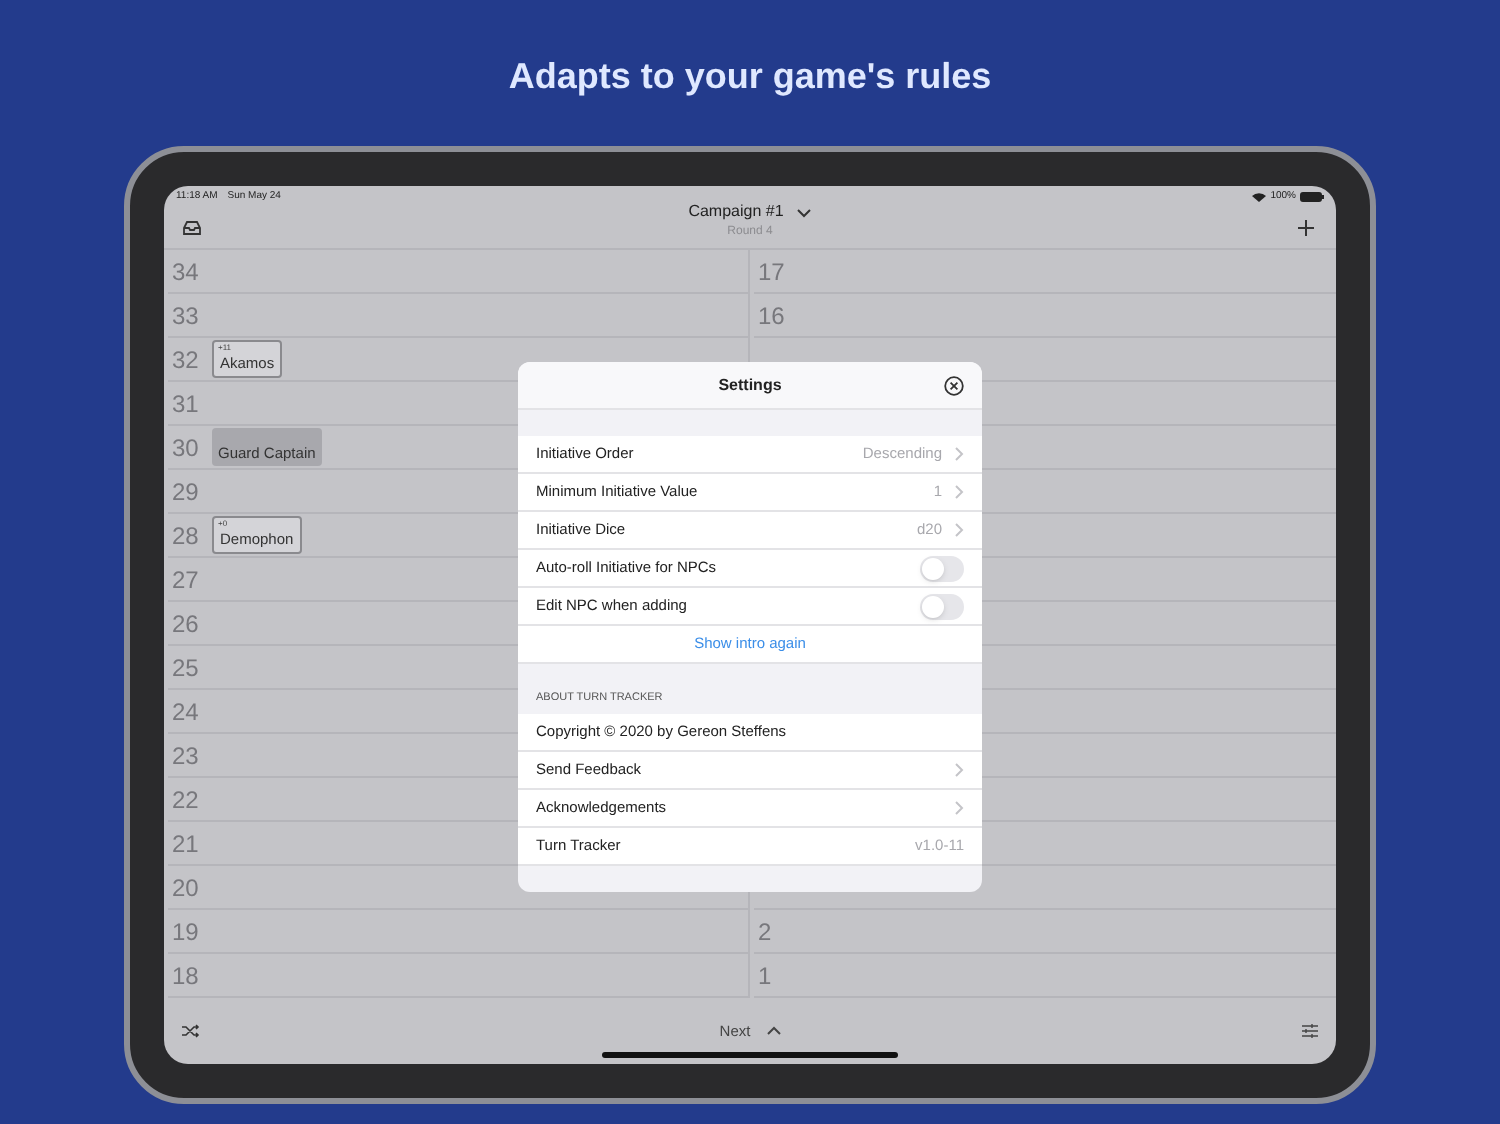  Describe the element at coordinates (186, 932) in the screenshot. I see `initiative-number: 19` at that location.